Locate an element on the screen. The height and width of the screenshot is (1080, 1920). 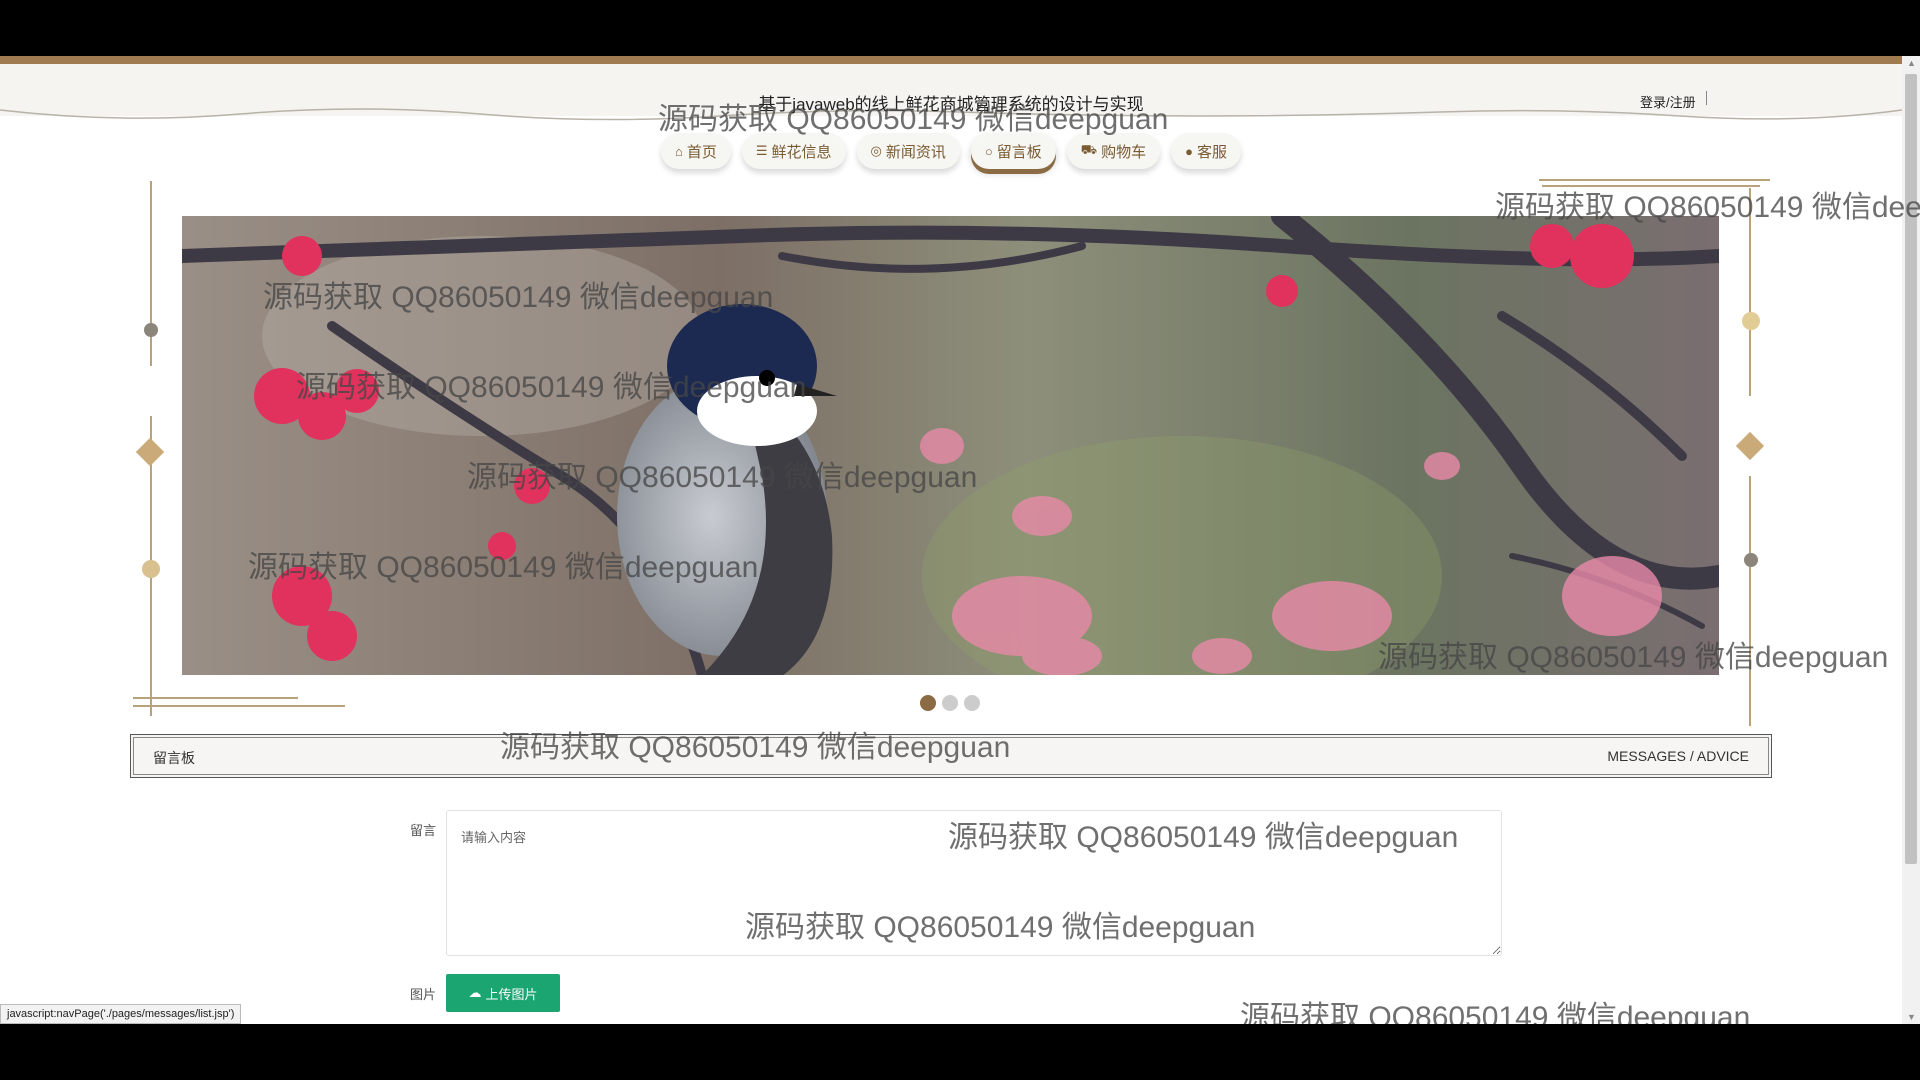
section-header-bar: 留言板 MESSAGES / ADVICE is located at coordinates (951, 756).